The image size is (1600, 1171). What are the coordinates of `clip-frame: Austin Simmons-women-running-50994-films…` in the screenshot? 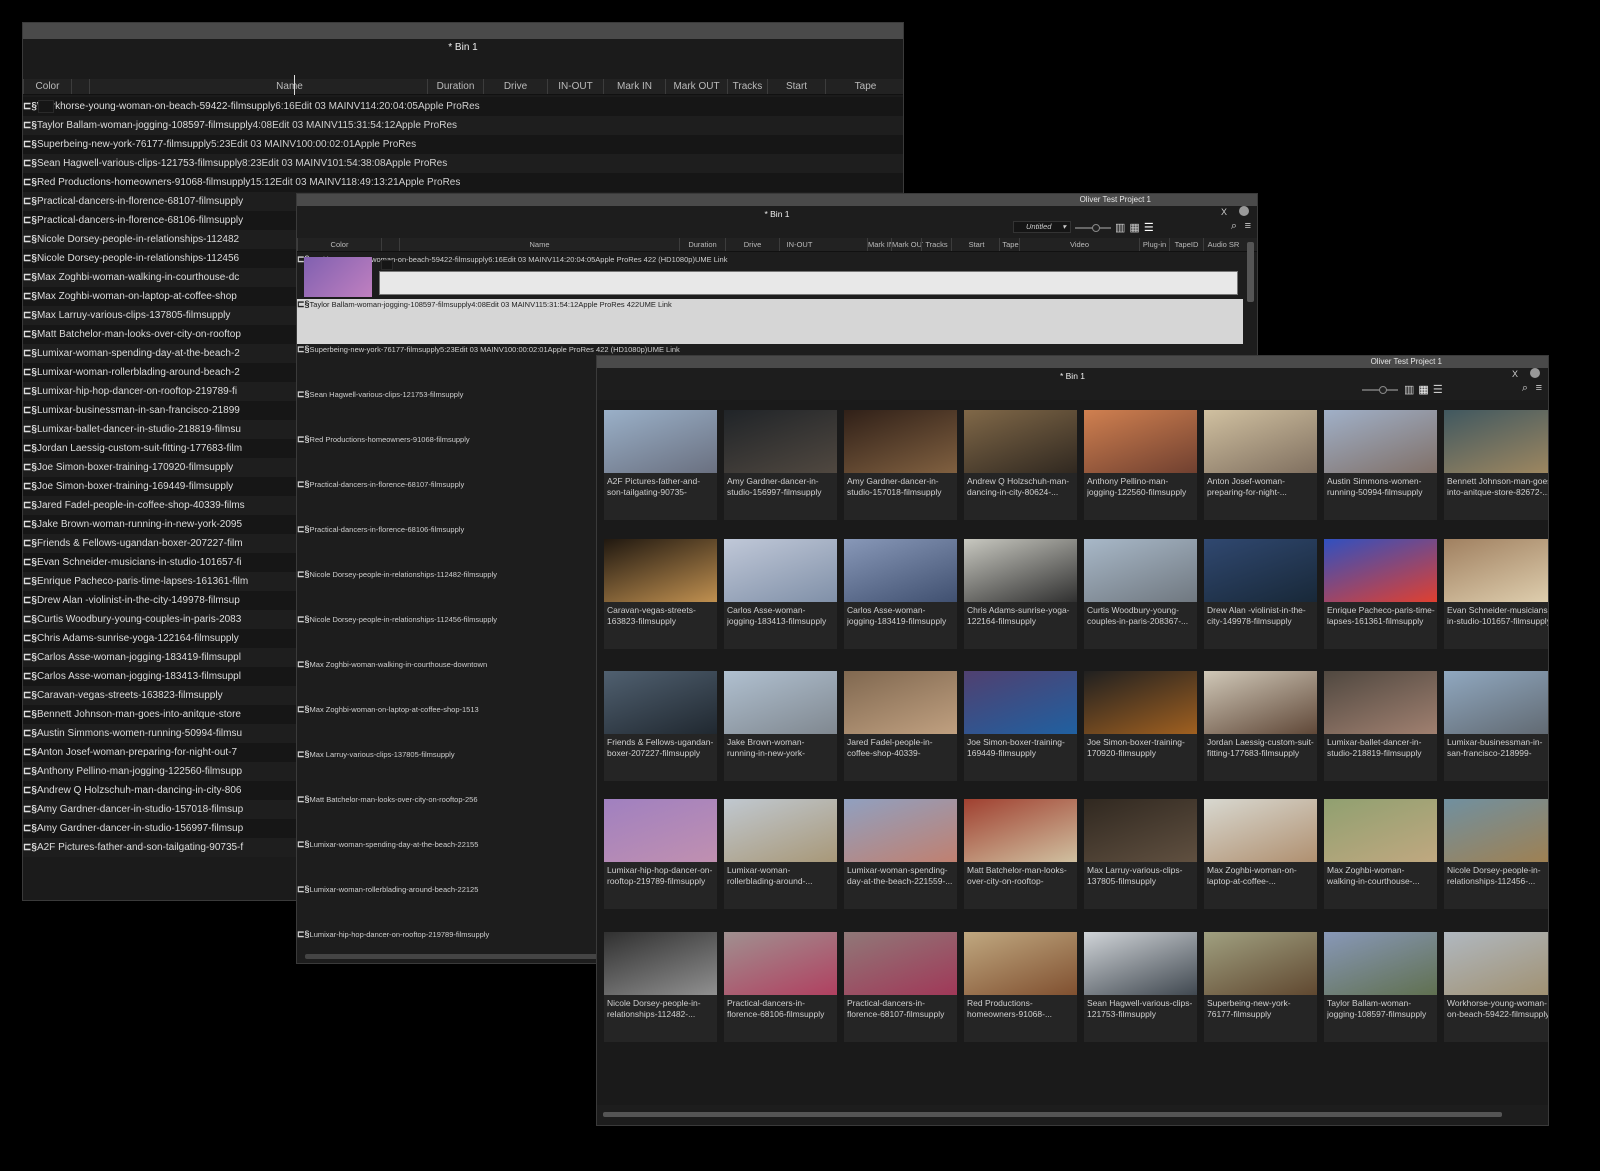 It's located at (1380, 465).